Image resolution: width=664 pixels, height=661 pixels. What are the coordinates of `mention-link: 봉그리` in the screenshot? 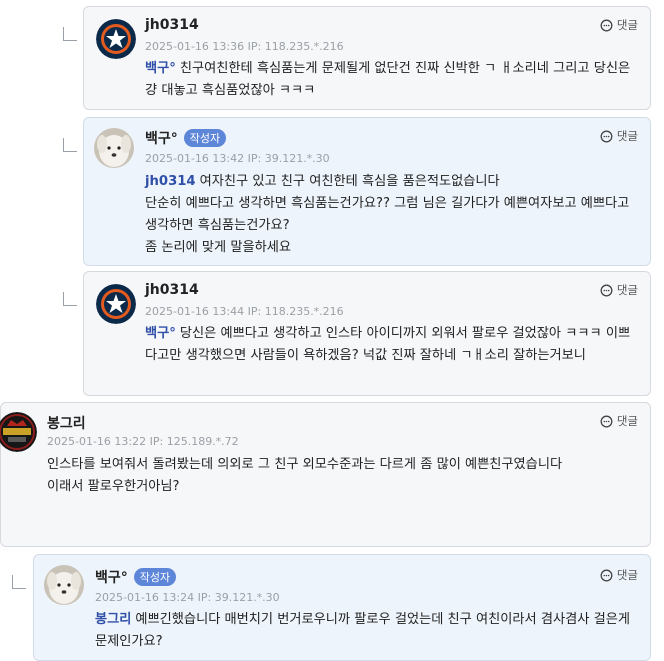 It's located at (113, 619).